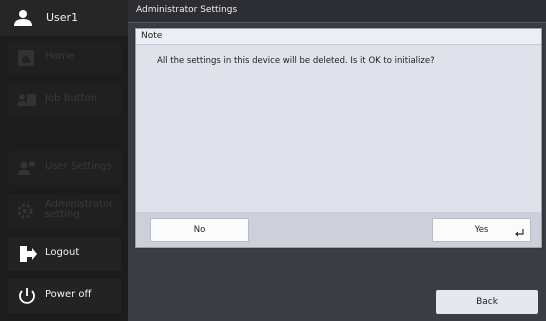  Describe the element at coordinates (78, 166) in the screenshot. I see `sidebar-item-label: User Settings` at that location.